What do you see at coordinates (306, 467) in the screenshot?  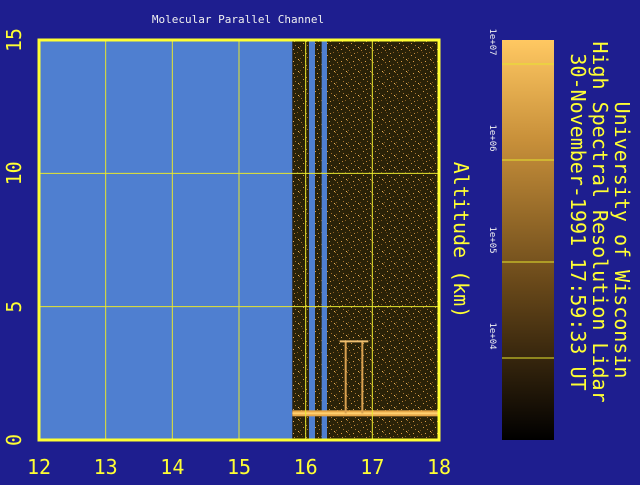 I see `x-tick-label: 16` at bounding box center [306, 467].